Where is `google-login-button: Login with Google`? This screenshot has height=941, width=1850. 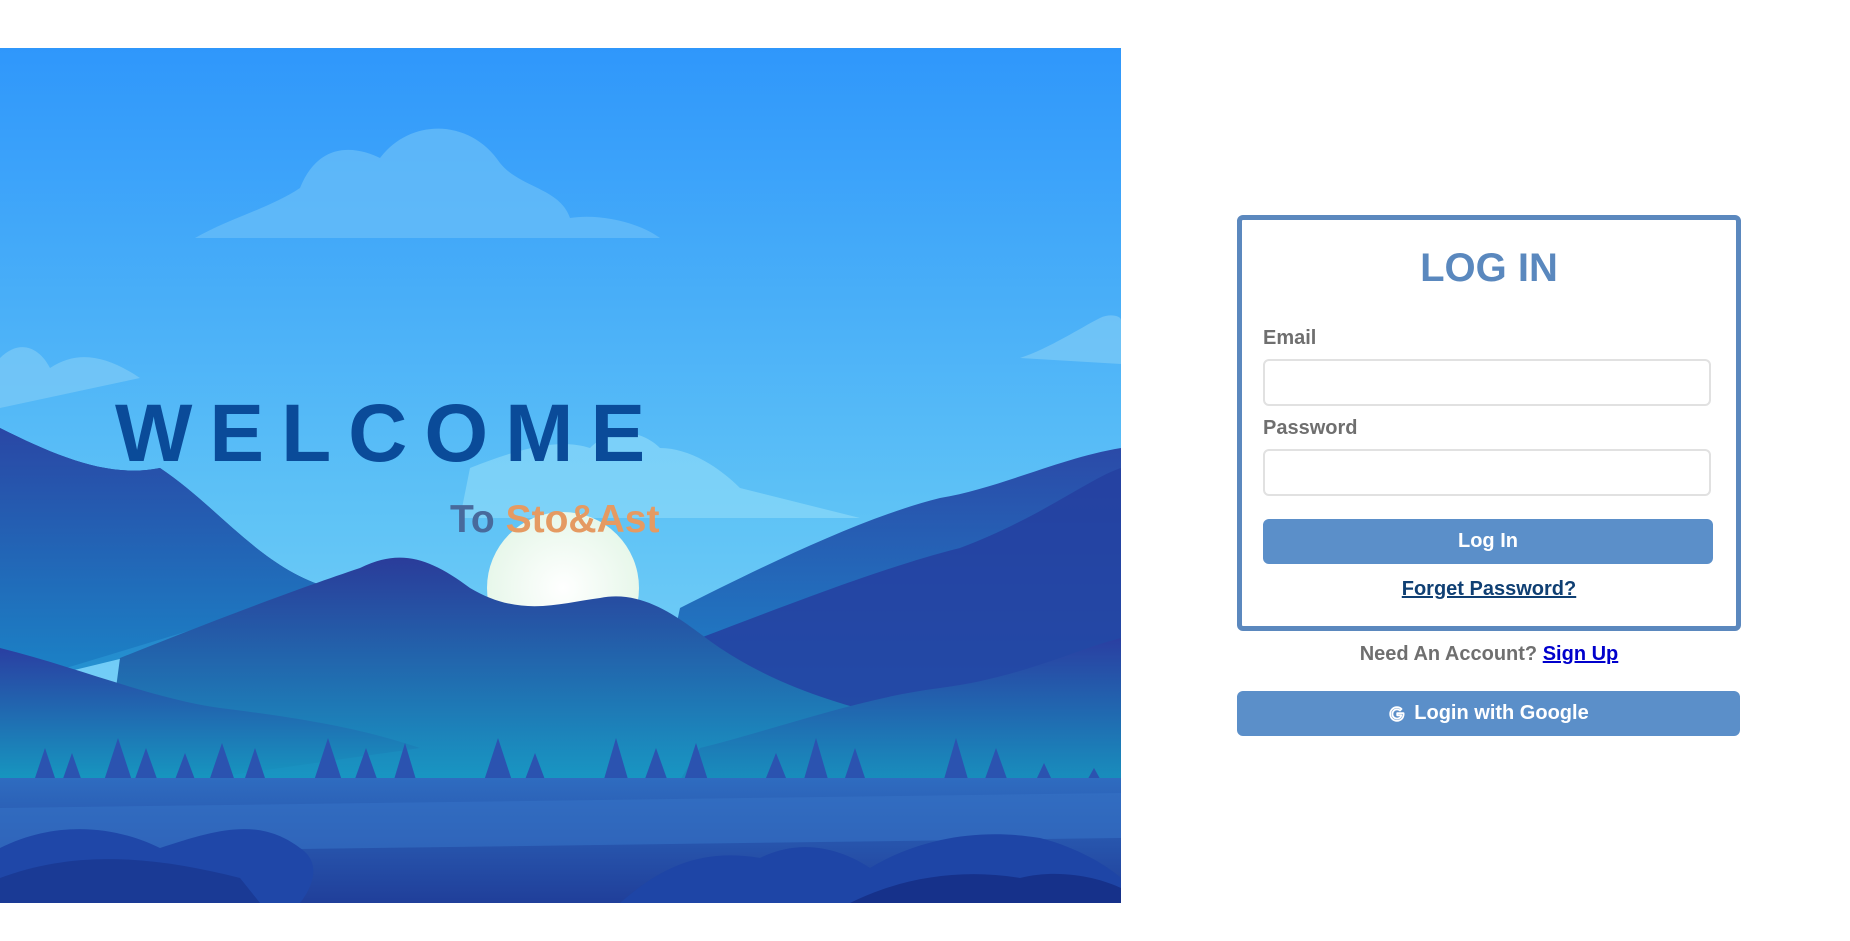 google-login-button: Login with Google is located at coordinates (1488, 713).